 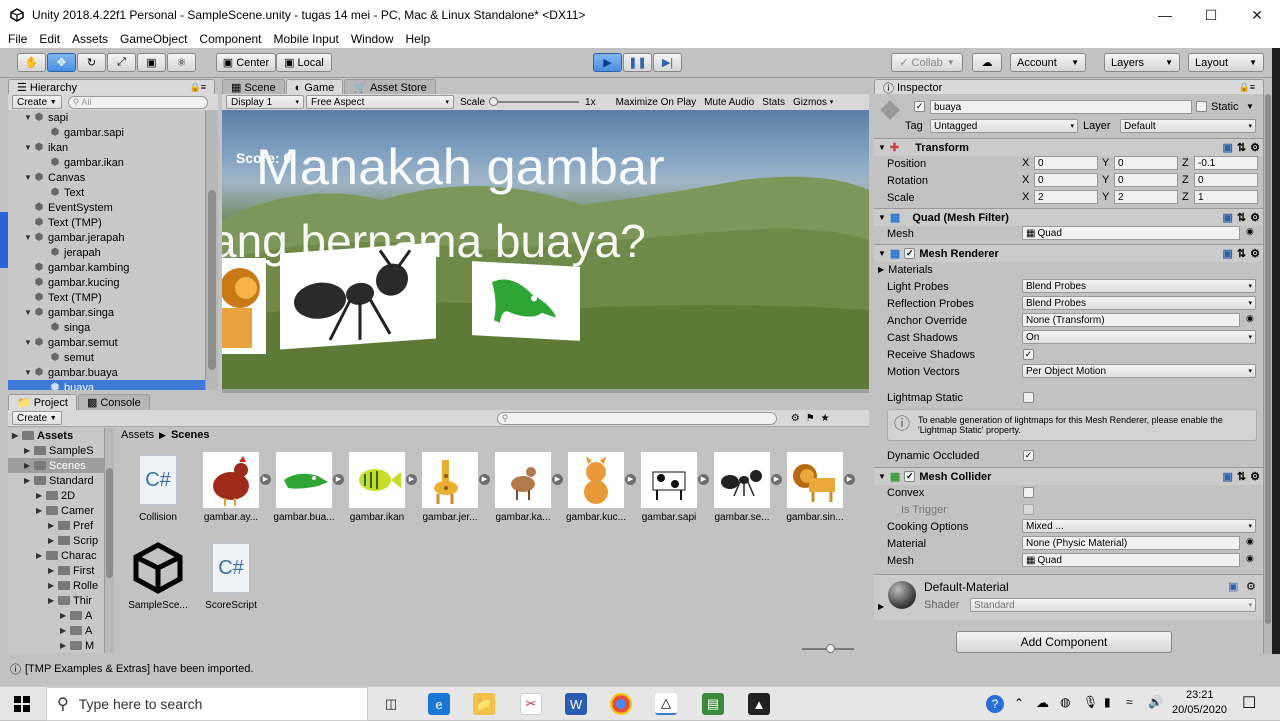 I want to click on mesh-collider-enabled-checkbox: ✓, so click(x=910, y=476).